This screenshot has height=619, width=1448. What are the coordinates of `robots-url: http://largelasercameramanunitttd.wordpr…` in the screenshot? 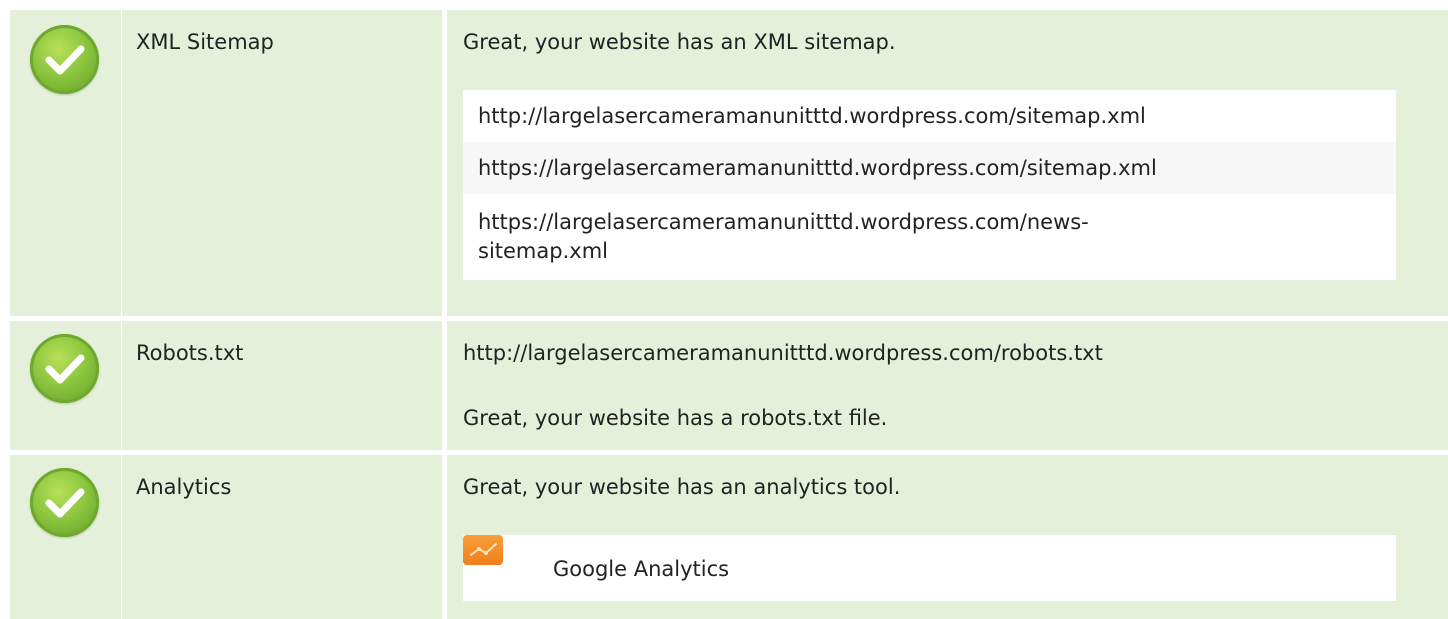 It's located at (783, 353).